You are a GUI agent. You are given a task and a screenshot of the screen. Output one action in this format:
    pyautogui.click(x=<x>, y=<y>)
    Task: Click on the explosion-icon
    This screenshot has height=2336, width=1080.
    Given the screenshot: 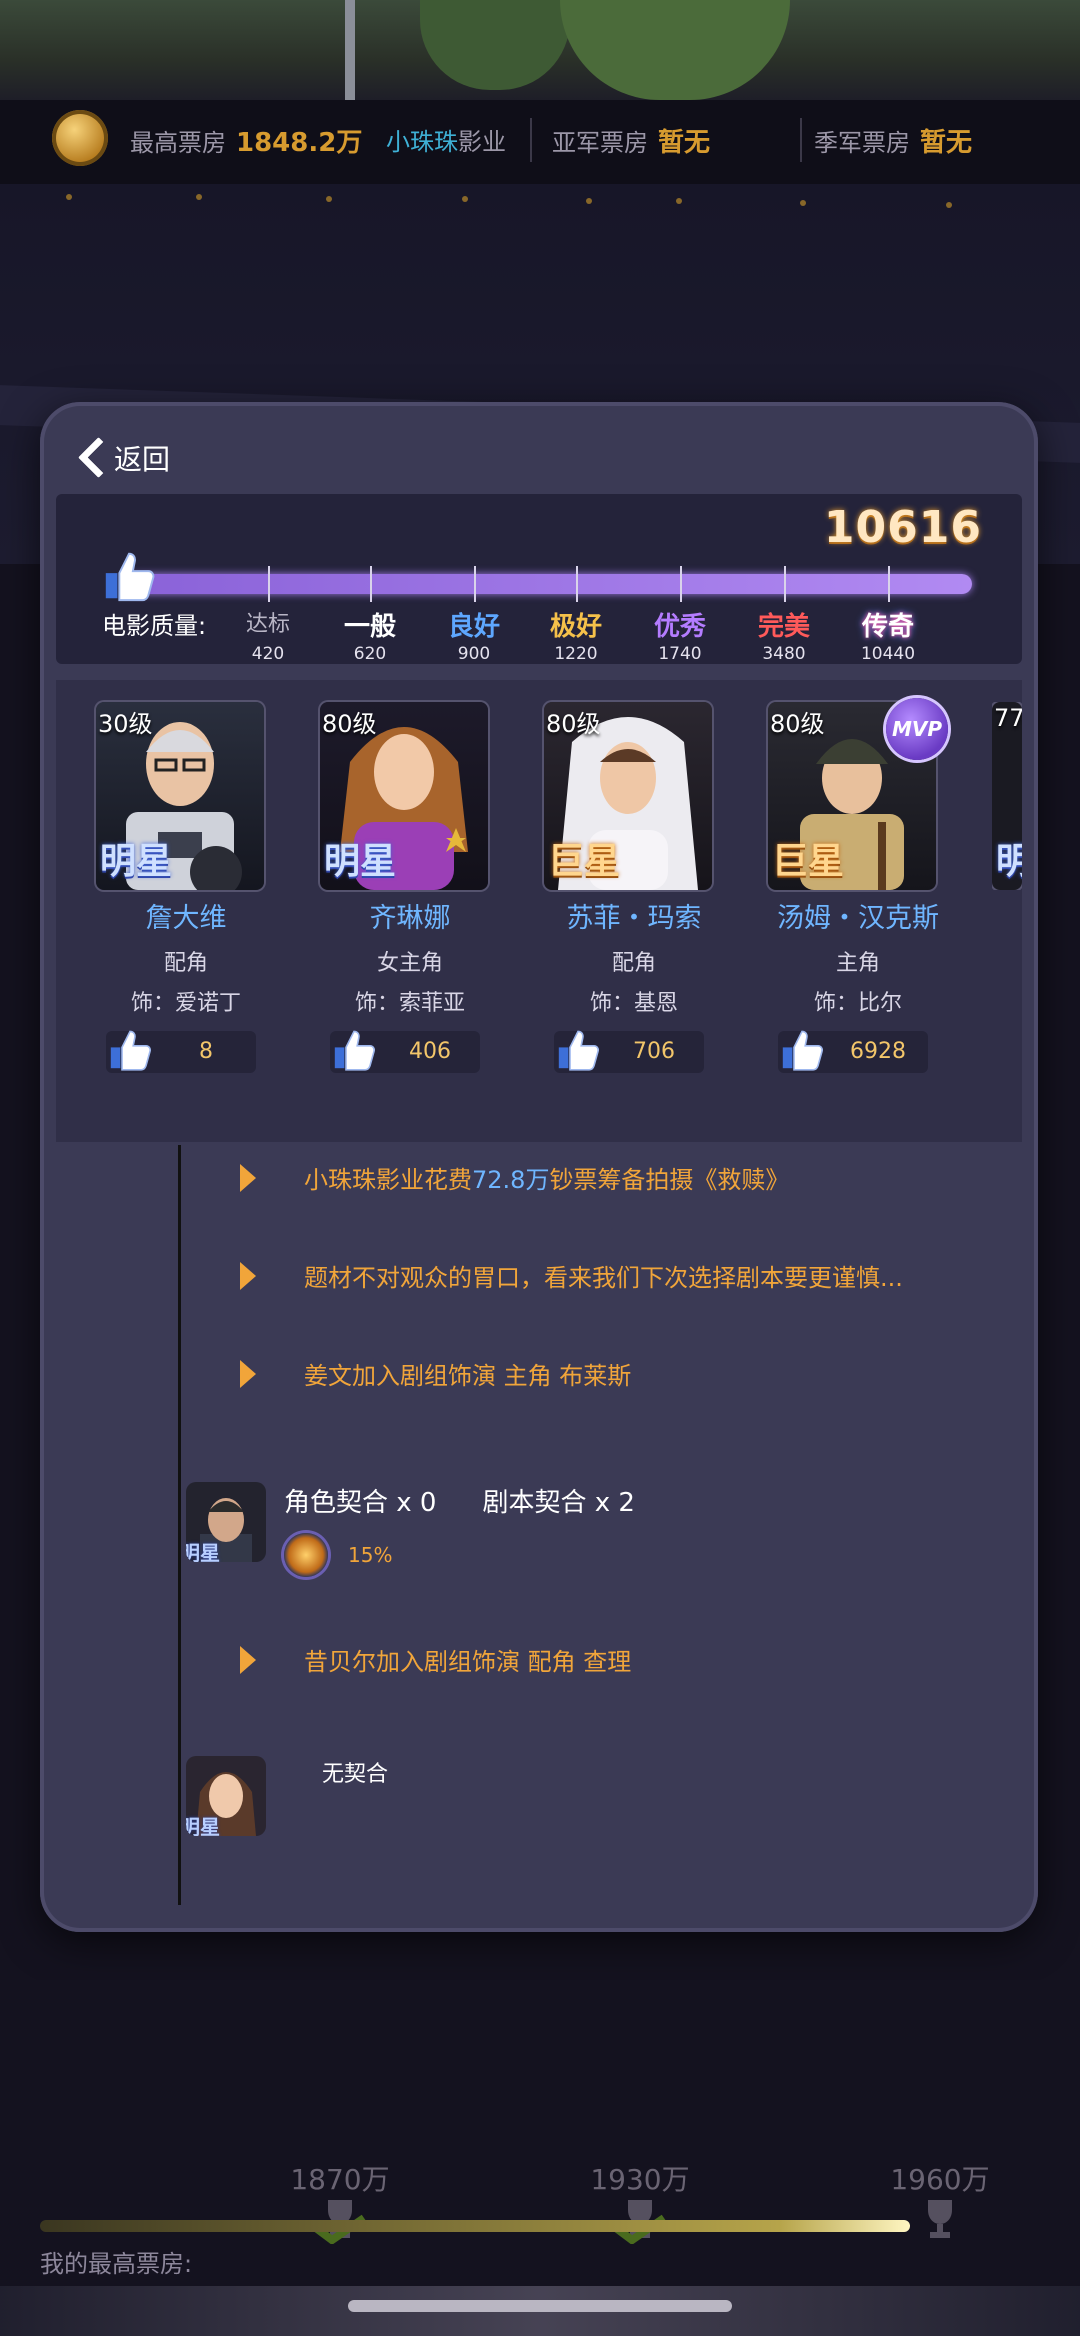 What is the action you would take?
    pyautogui.click(x=306, y=1555)
    